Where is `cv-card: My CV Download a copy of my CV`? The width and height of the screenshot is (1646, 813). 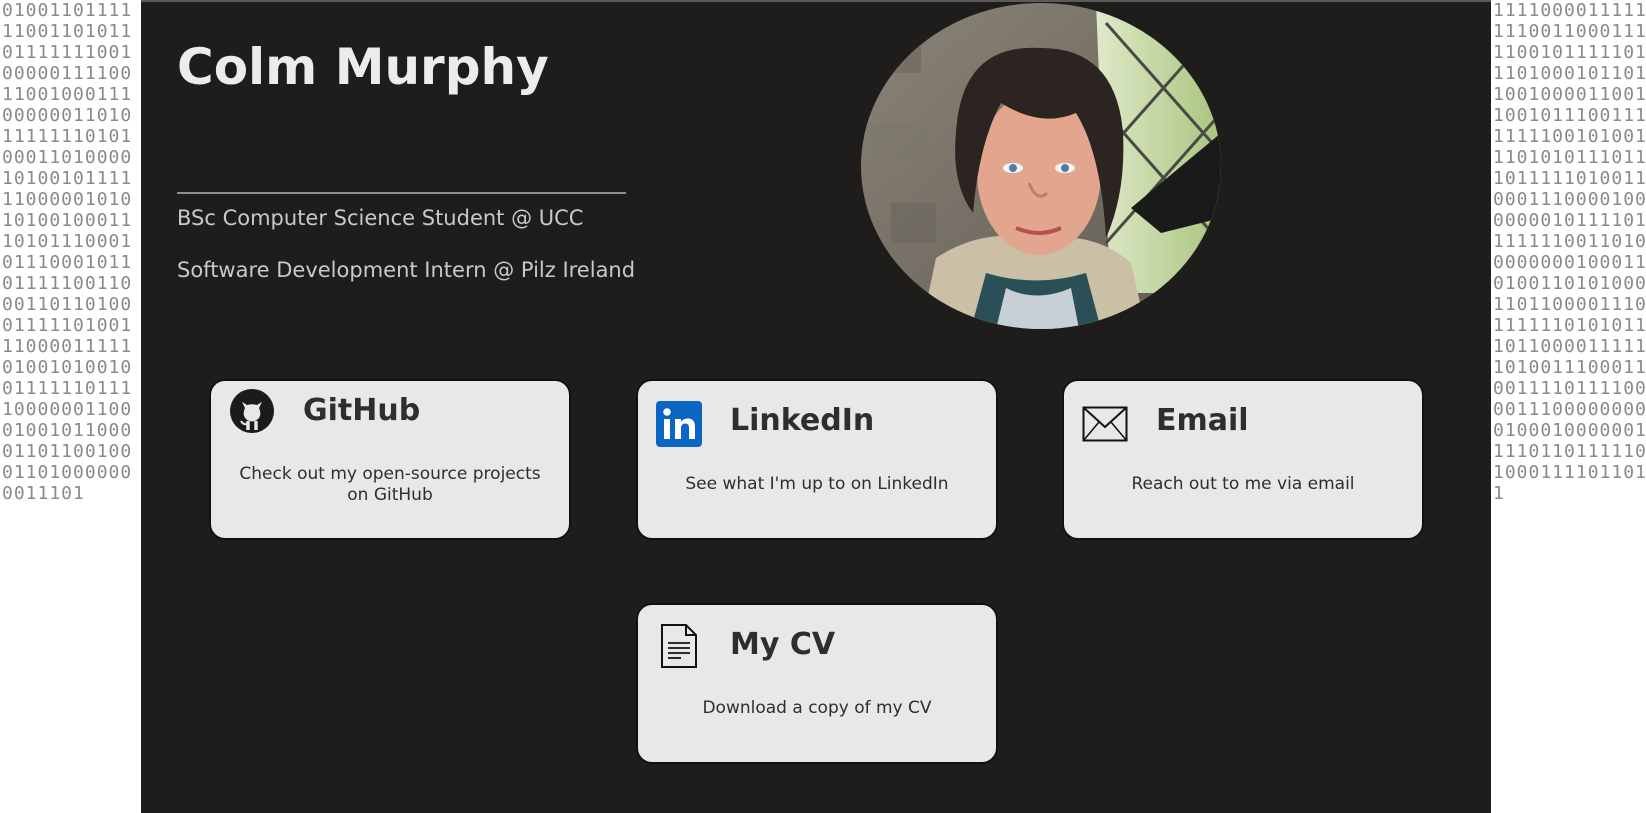
cv-card: My CV Download a copy of my CV is located at coordinates (817, 683).